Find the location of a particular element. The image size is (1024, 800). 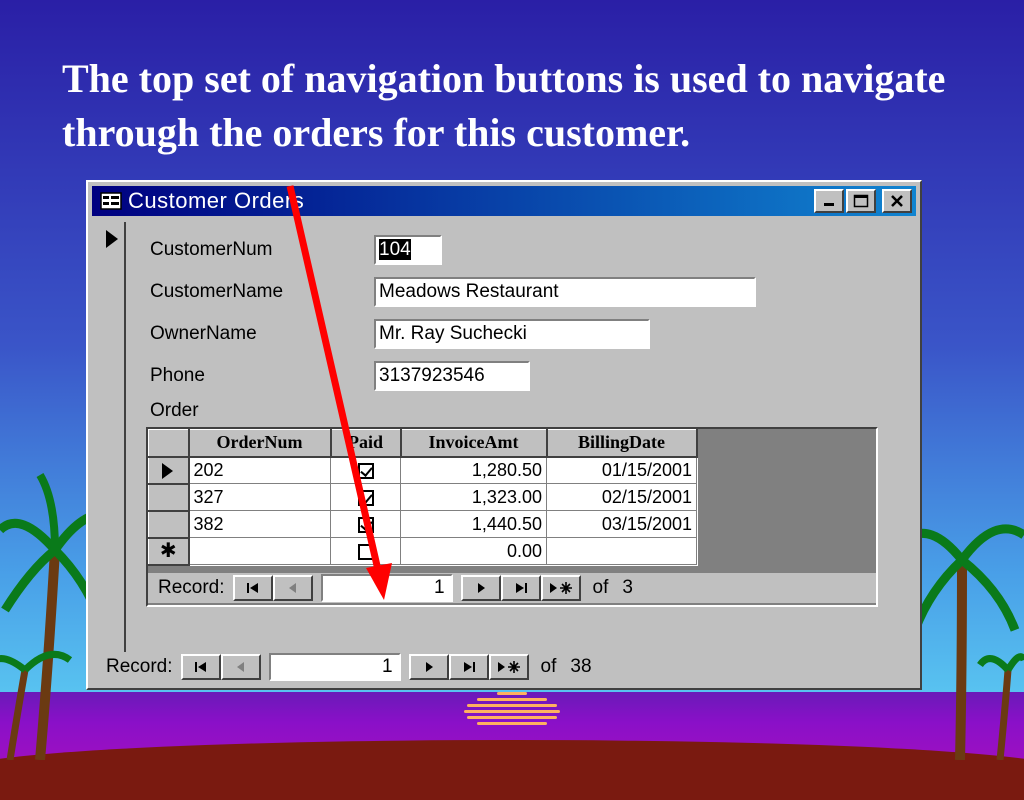

invoiceamt-cell: 0.00 is located at coordinates (473, 551).